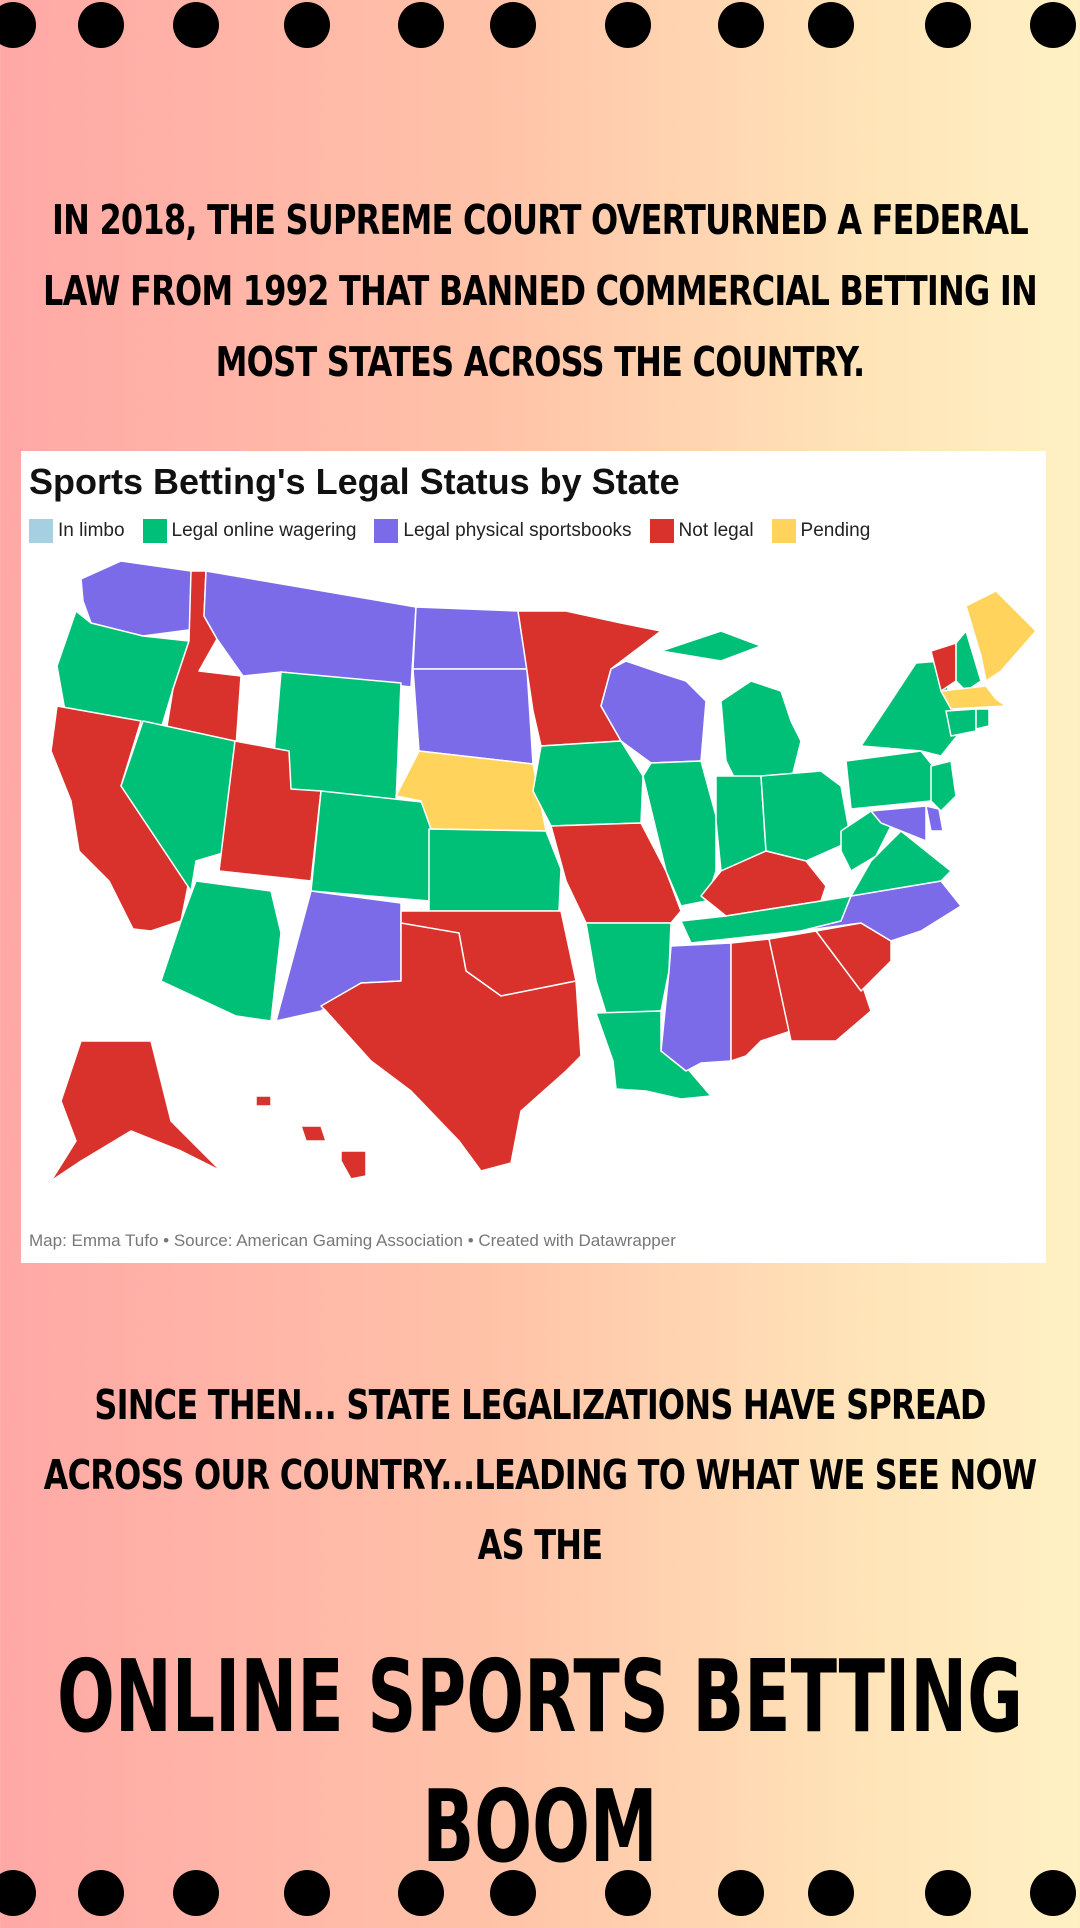 Image resolution: width=1080 pixels, height=1928 pixels. I want to click on state-ar, so click(628, 968).